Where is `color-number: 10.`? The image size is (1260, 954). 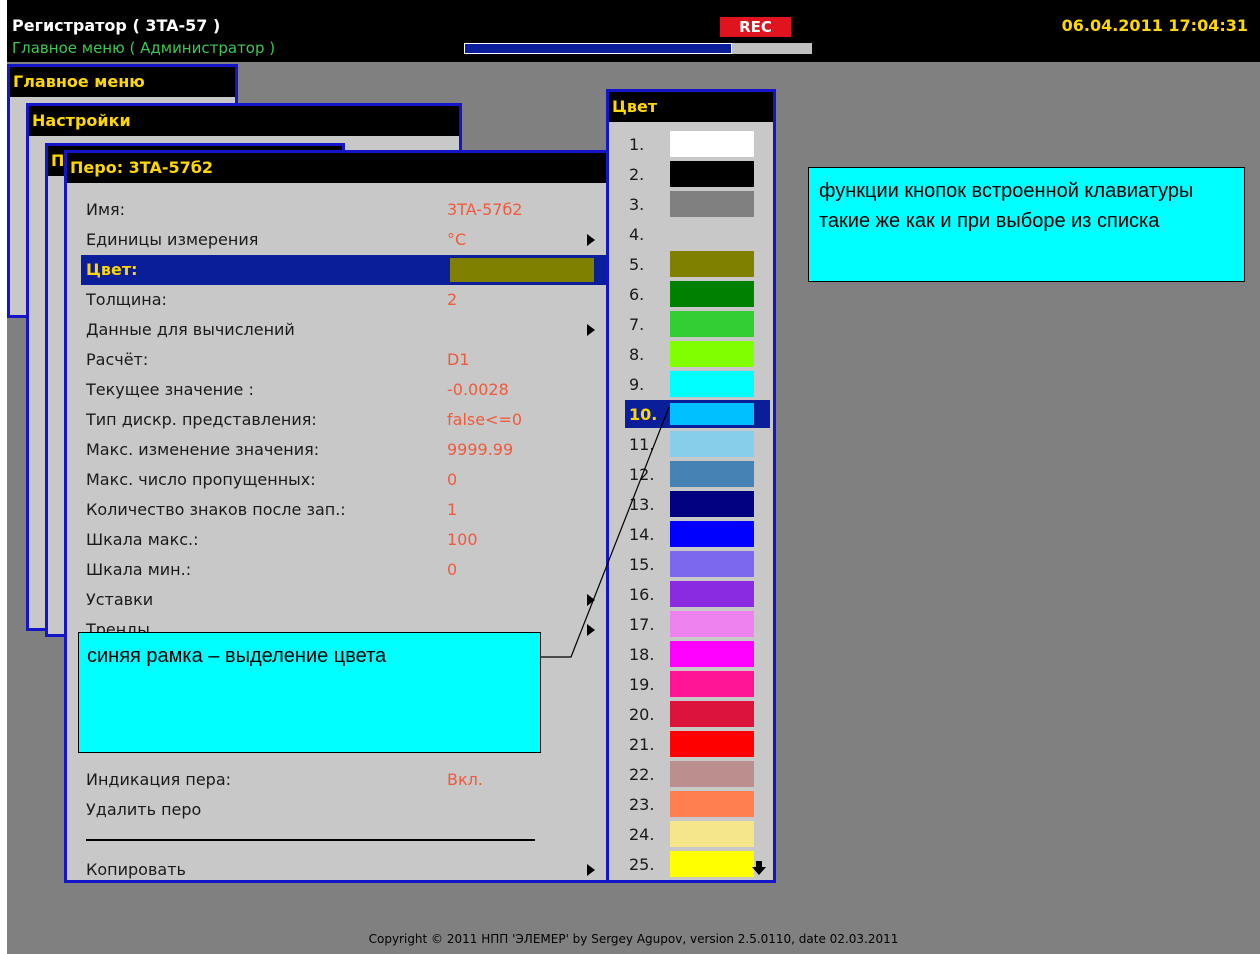 color-number: 10. is located at coordinates (643, 414).